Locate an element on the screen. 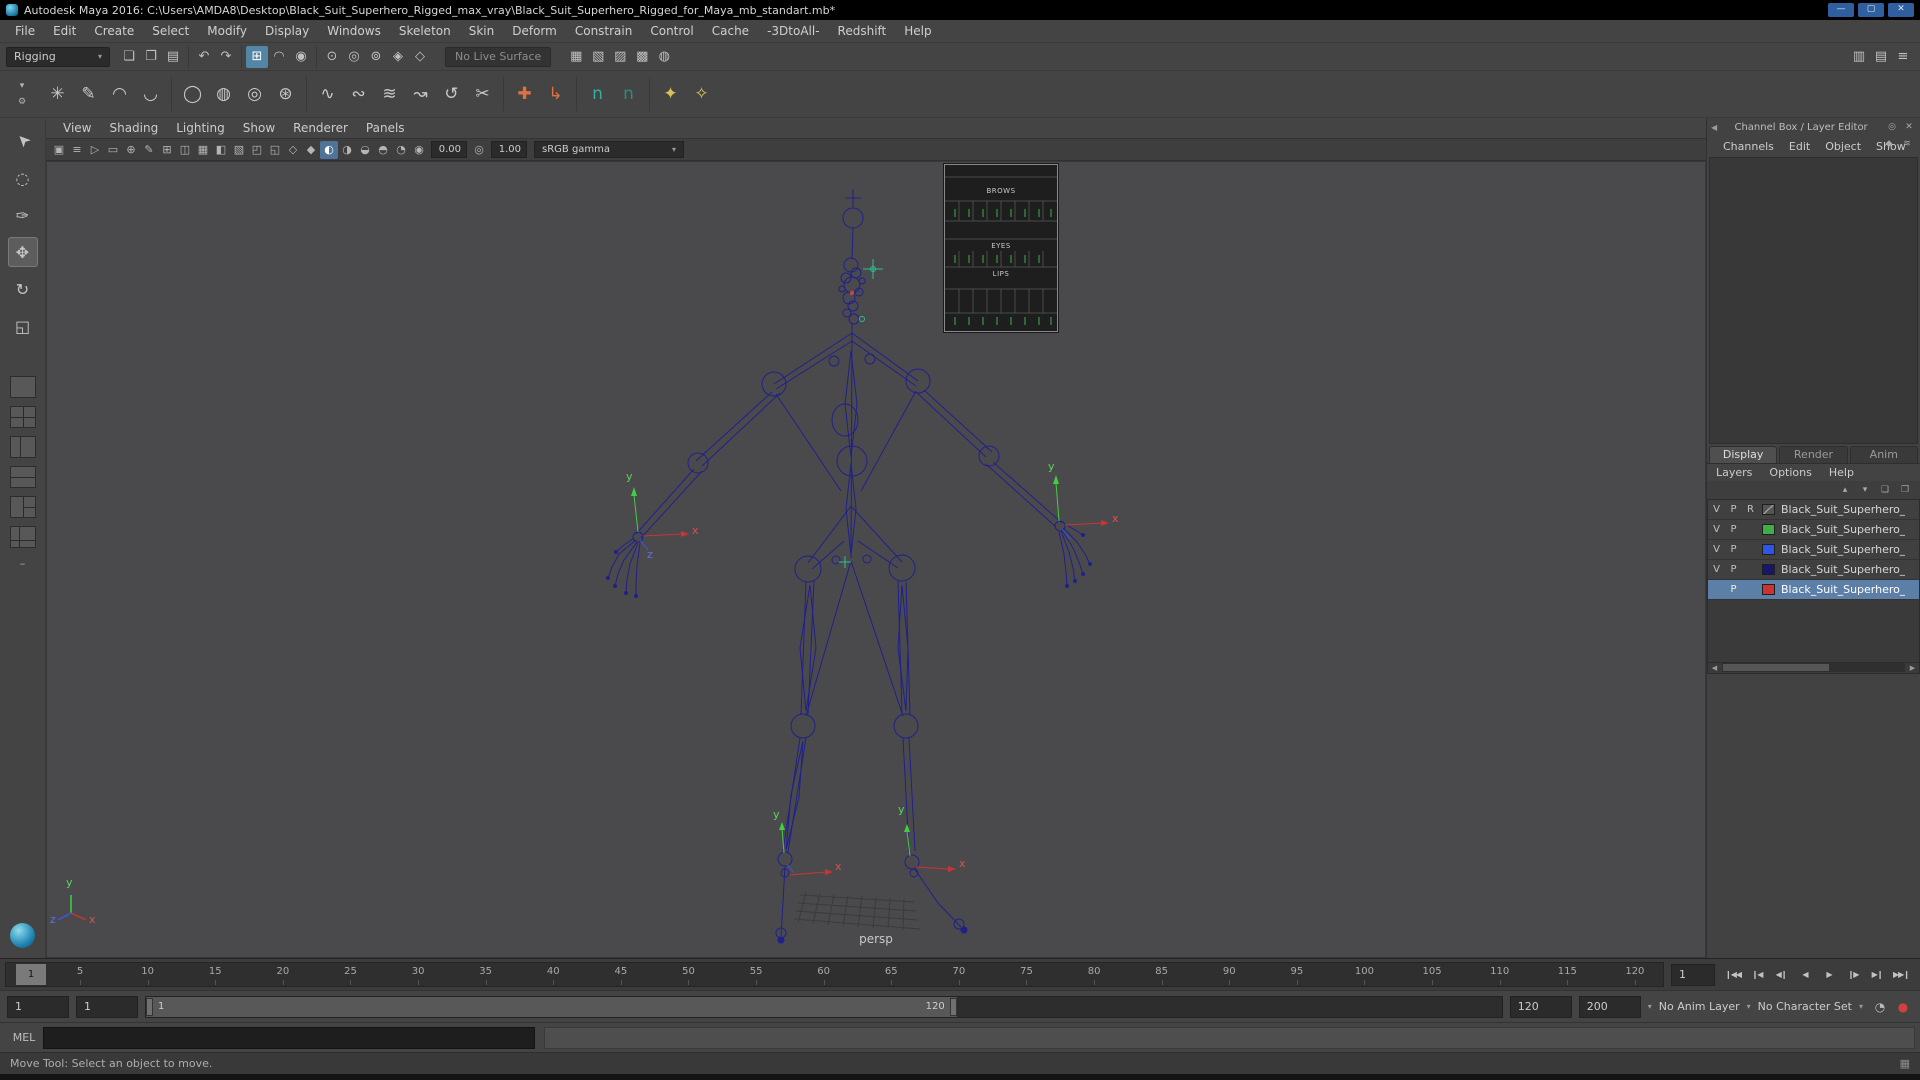 The width and height of the screenshot is (1920, 1080). color-space-dropdown: sRGB gamma ▾ is located at coordinates (609, 149).